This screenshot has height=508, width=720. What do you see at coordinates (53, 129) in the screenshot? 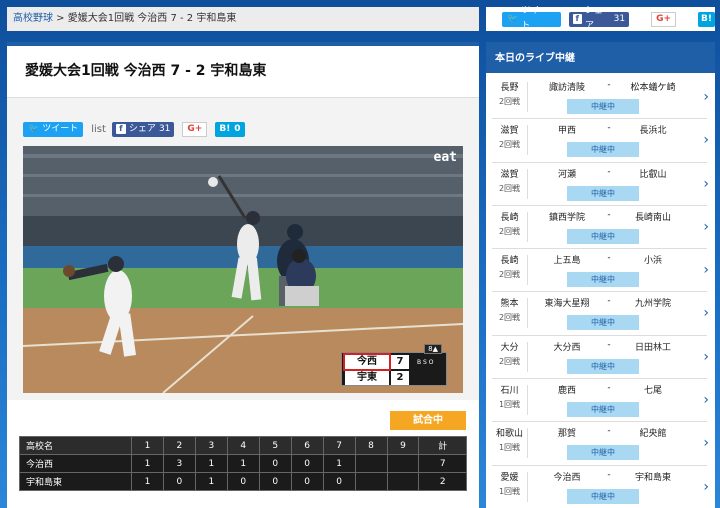
I see `tweet-button: 🐦 ツイート` at bounding box center [53, 129].